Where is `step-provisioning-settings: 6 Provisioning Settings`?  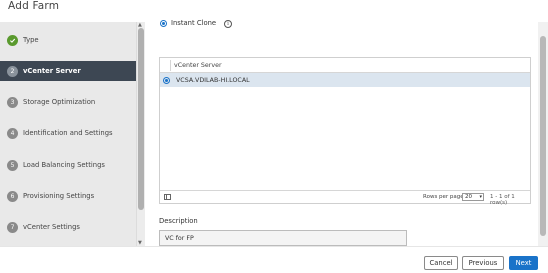
step-provisioning-settings: 6 Provisioning Settings is located at coordinates (68, 196).